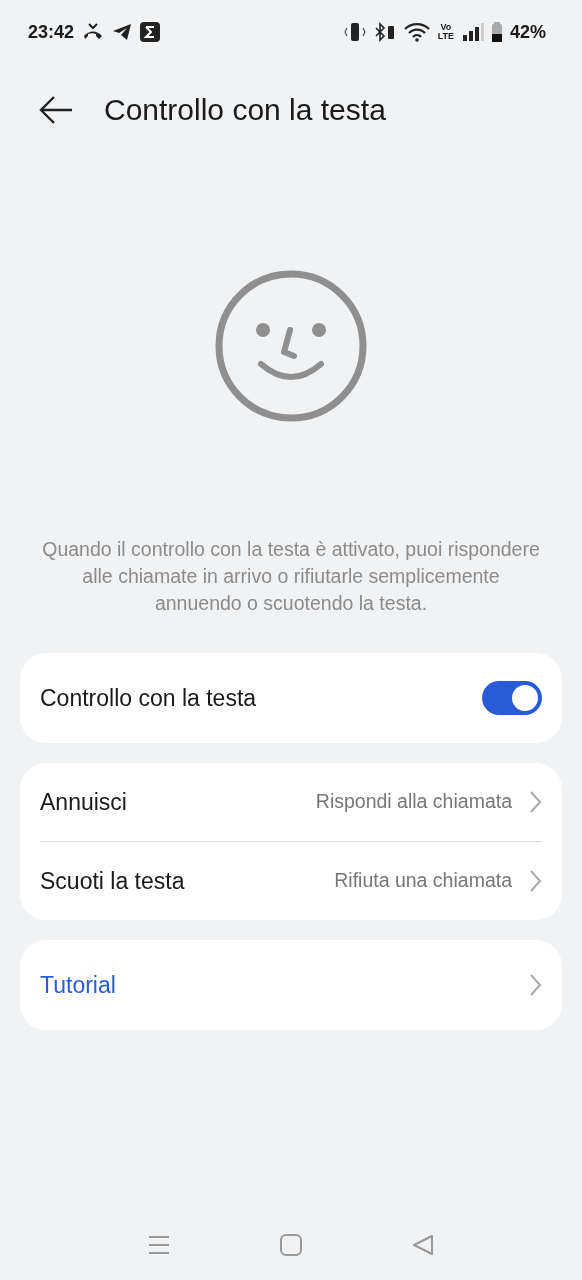 This screenshot has height=1280, width=582. Describe the element at coordinates (159, 1245) in the screenshot. I see `menu-icon` at that location.